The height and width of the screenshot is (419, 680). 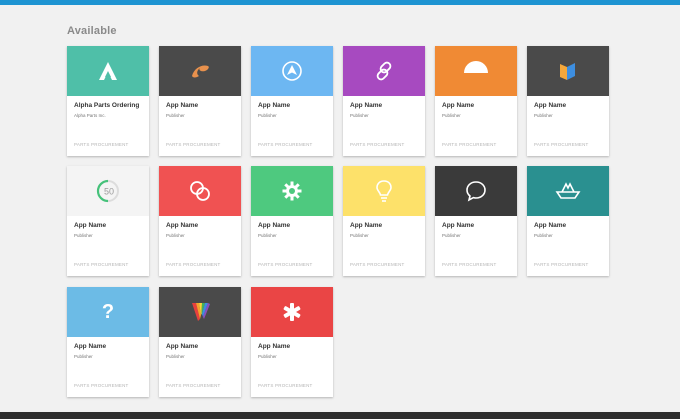 What do you see at coordinates (90, 115) in the screenshot?
I see `app-publisher: Alpha Parts Inc.` at bounding box center [90, 115].